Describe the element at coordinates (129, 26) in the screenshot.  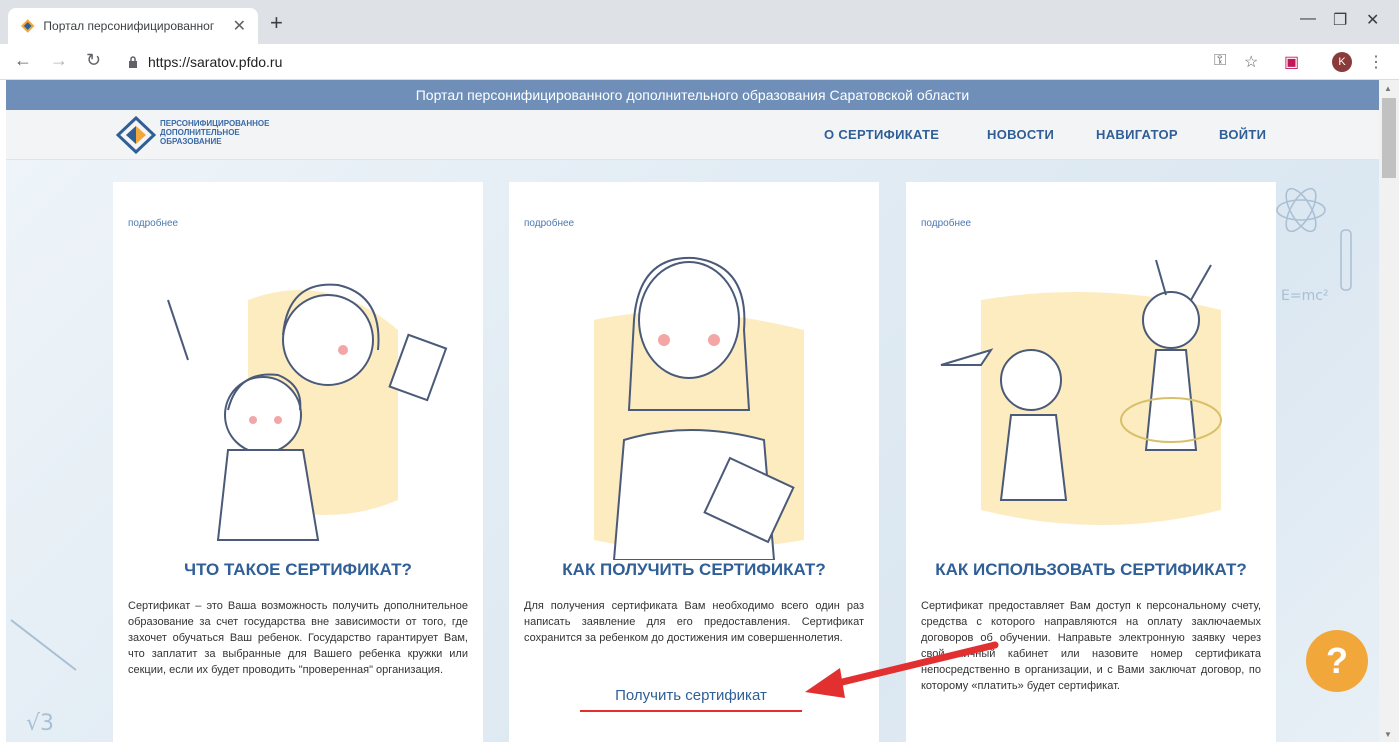
I see `tab-title: Портал персонифицированног` at that location.